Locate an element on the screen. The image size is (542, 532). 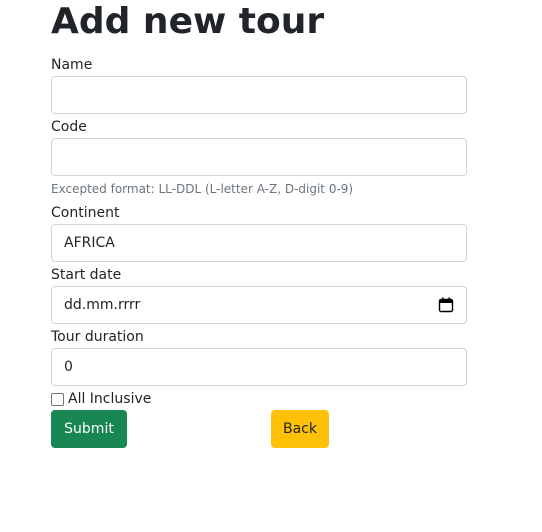
duration-label: Tour duration is located at coordinates (97, 337).